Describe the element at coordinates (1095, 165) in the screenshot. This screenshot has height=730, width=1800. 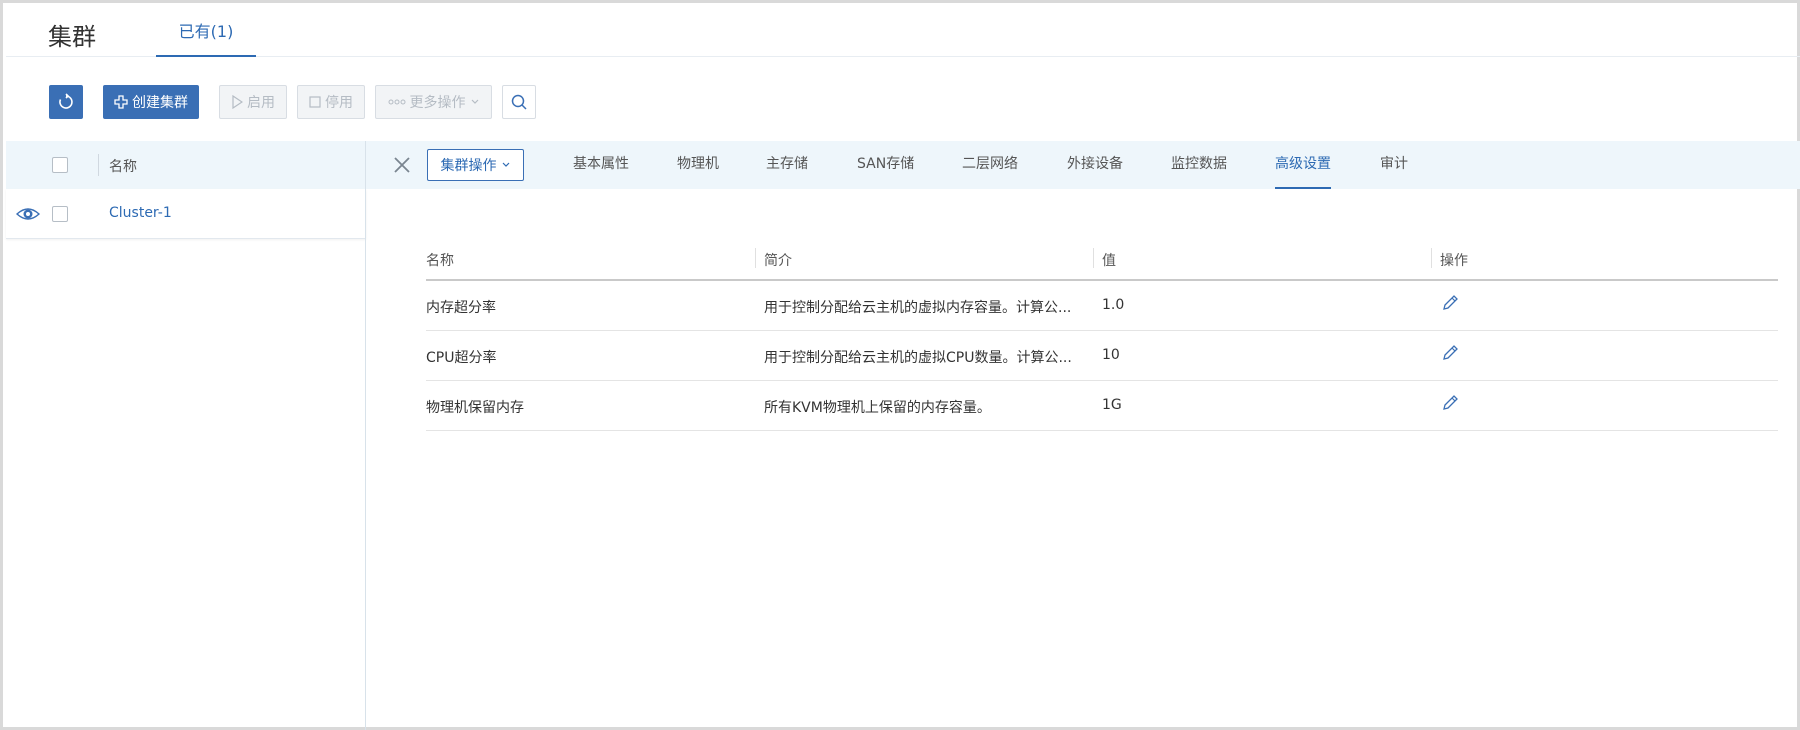
I see `tab-external-devices: 外接设备` at that location.